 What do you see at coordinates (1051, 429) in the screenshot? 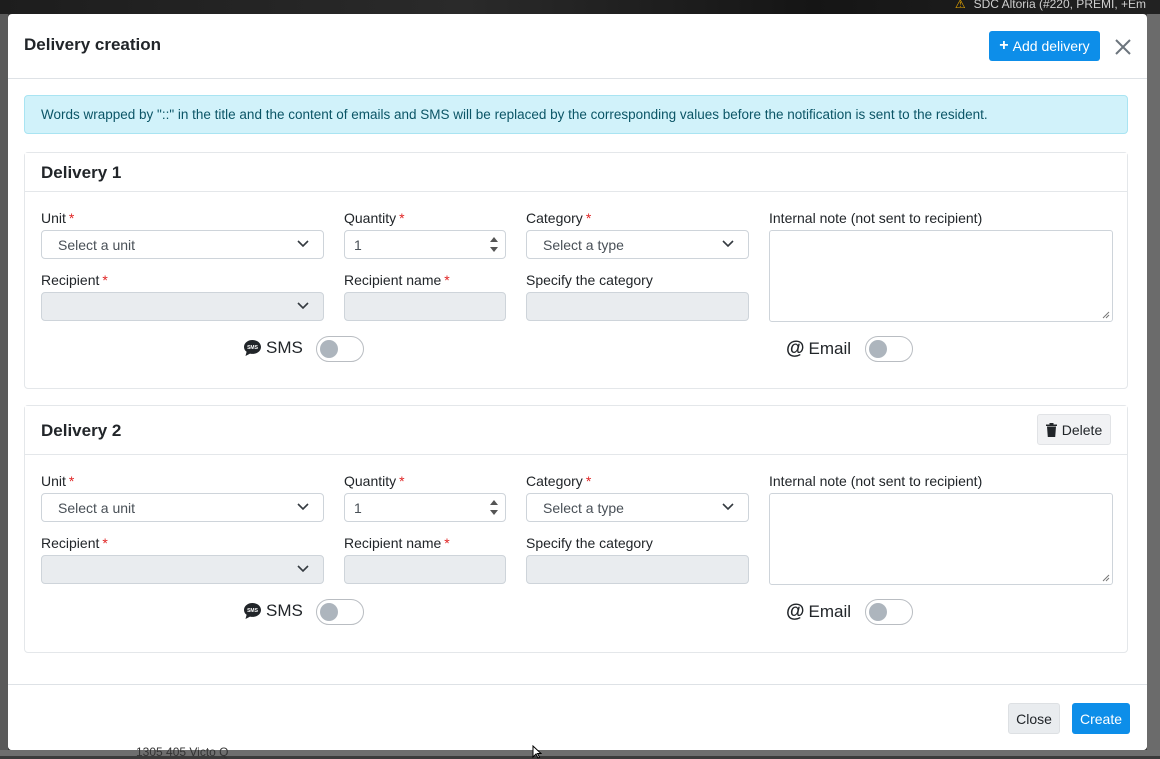
I see `trash-icon` at bounding box center [1051, 429].